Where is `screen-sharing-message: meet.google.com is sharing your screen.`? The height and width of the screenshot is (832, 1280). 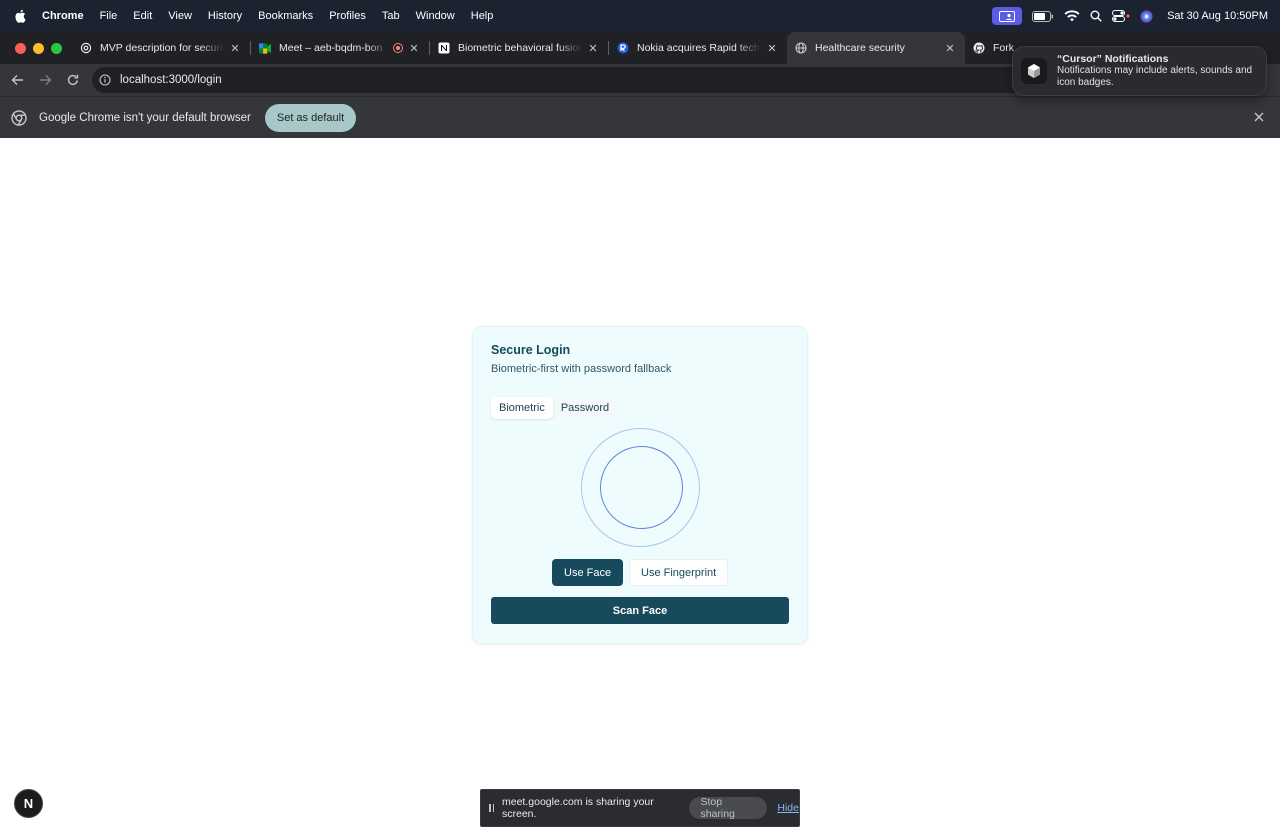 screen-sharing-message: meet.google.com is sharing your screen. is located at coordinates (578, 808).